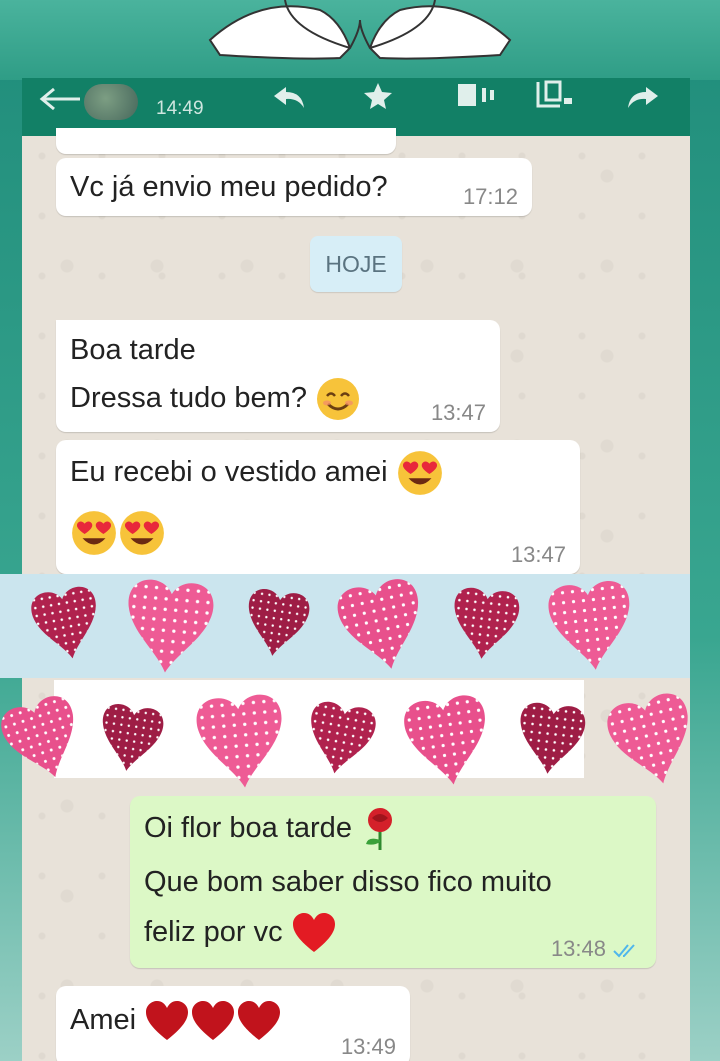 The width and height of the screenshot is (720, 1061). What do you see at coordinates (111, 102) in the screenshot?
I see `contact-avatar` at bounding box center [111, 102].